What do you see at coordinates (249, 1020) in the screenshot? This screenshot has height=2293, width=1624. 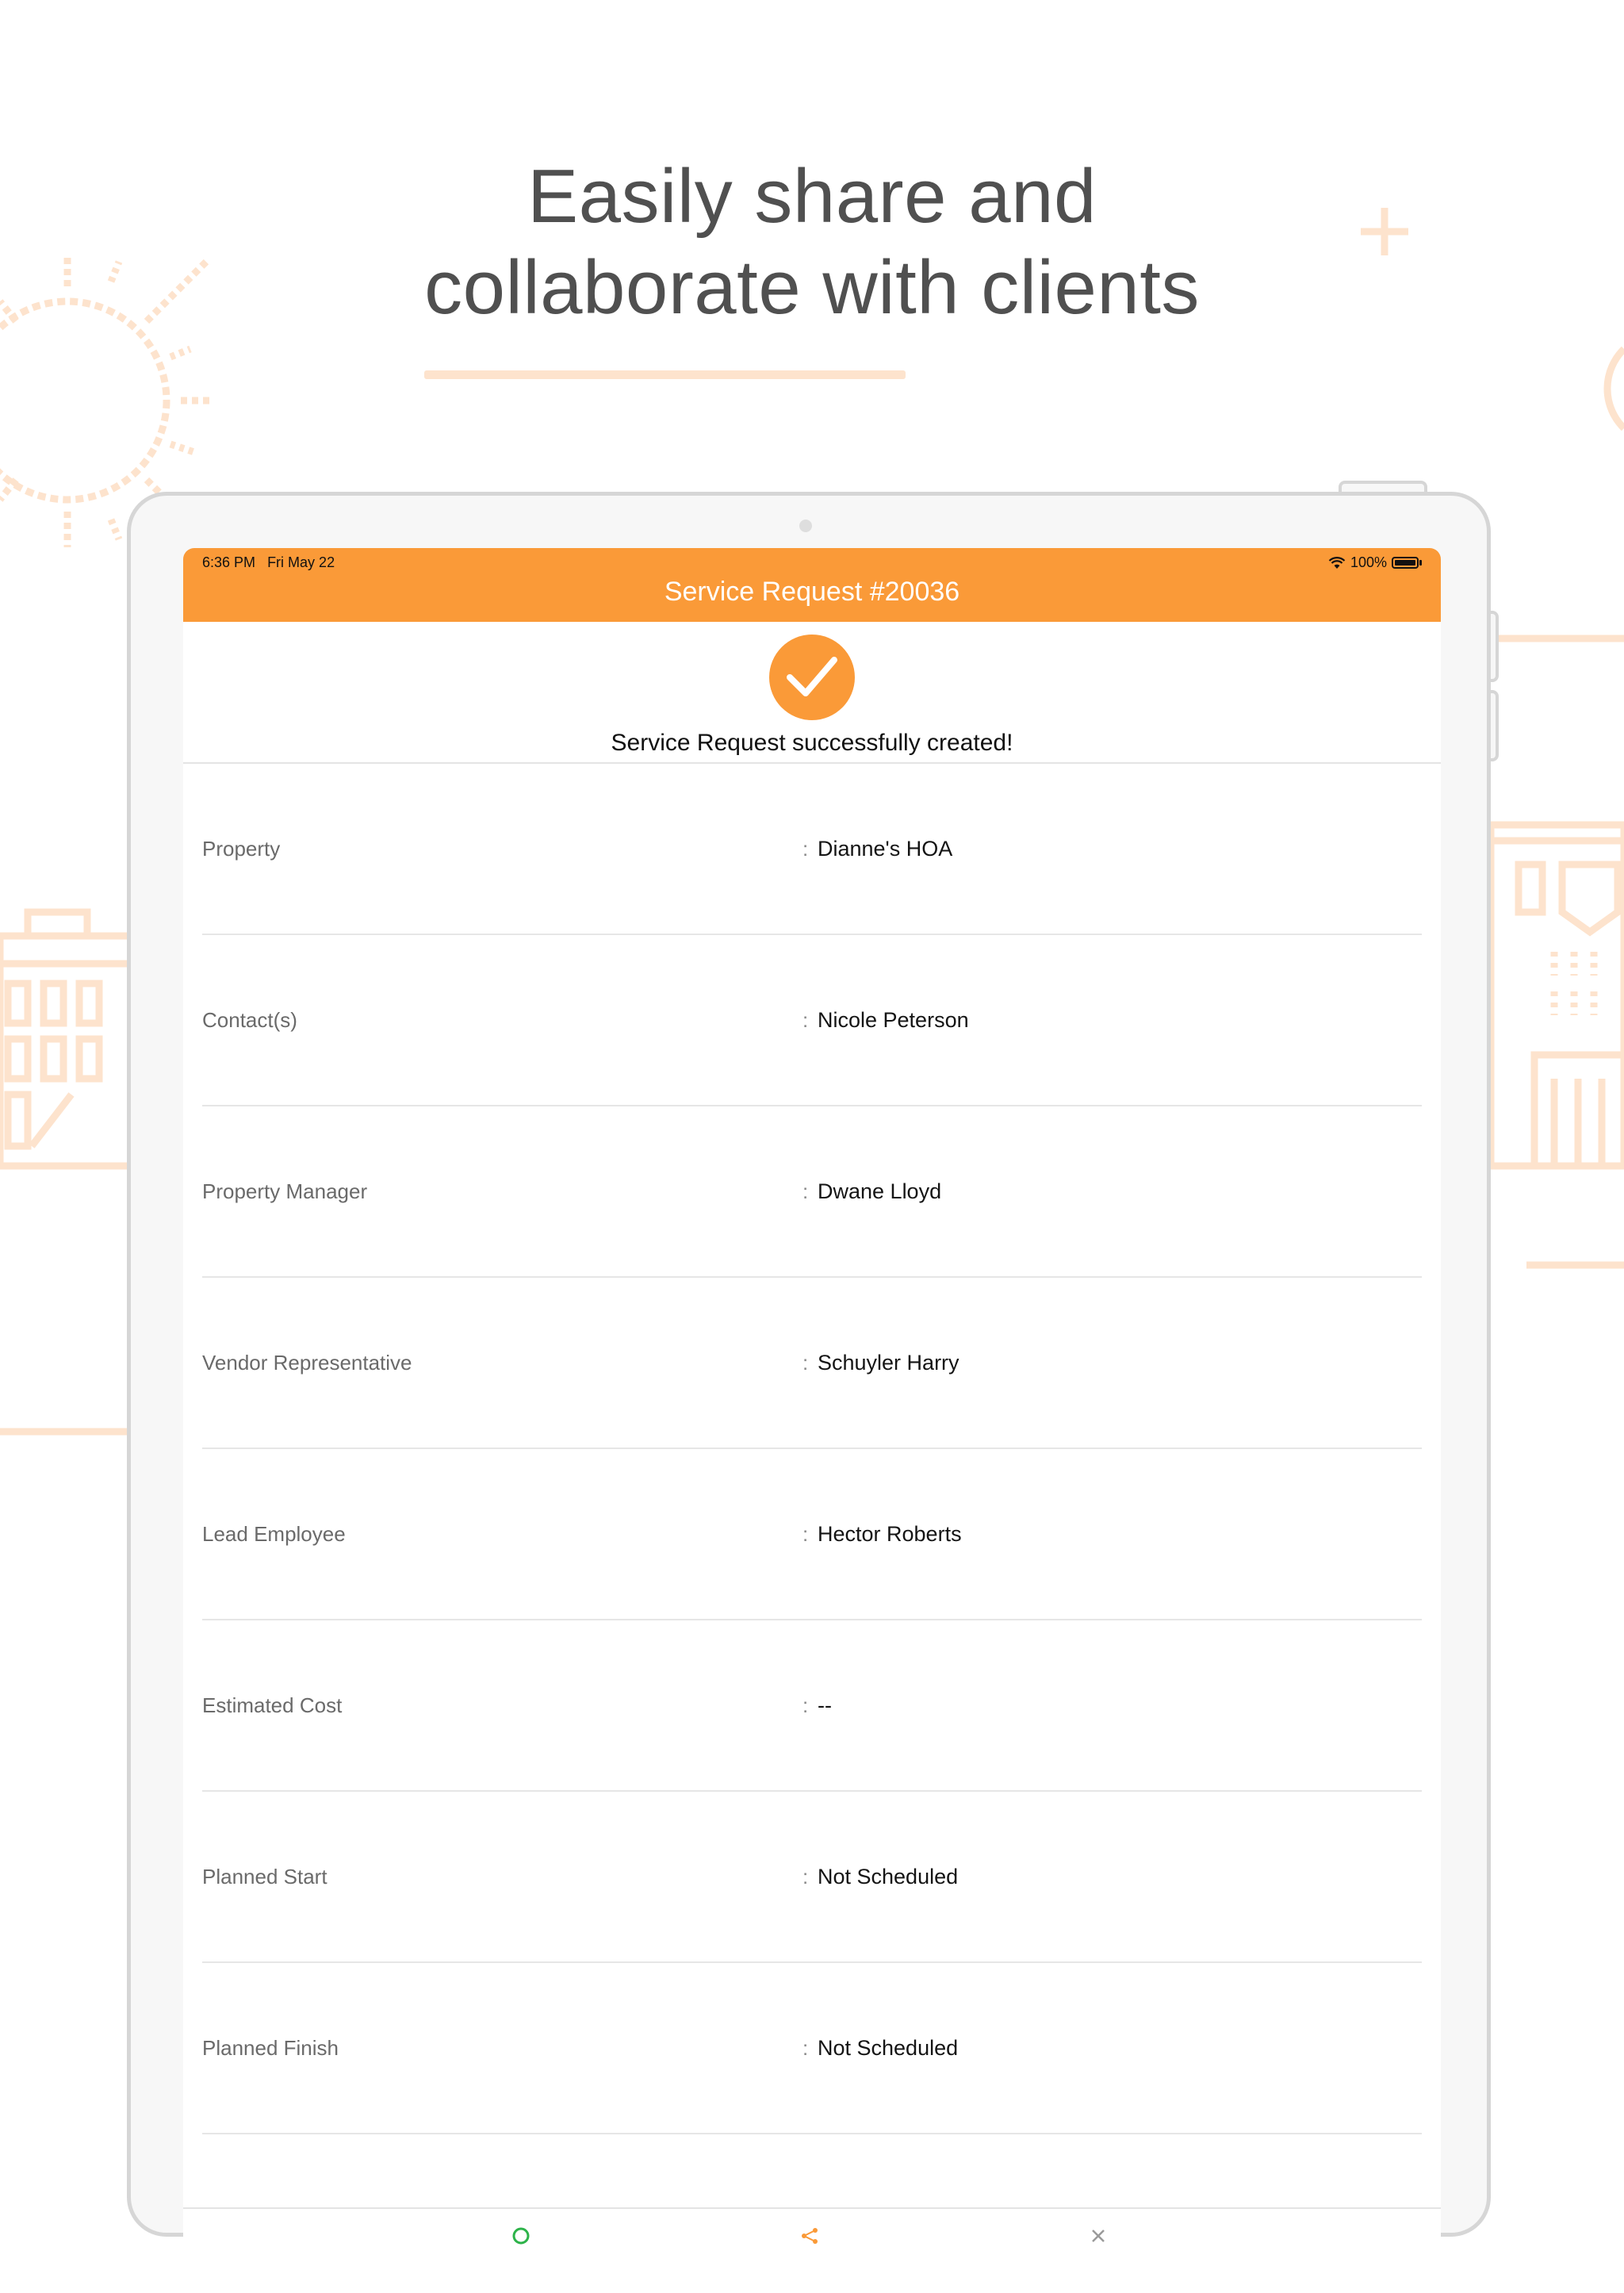 I see `detail-label: Contact(s)` at bounding box center [249, 1020].